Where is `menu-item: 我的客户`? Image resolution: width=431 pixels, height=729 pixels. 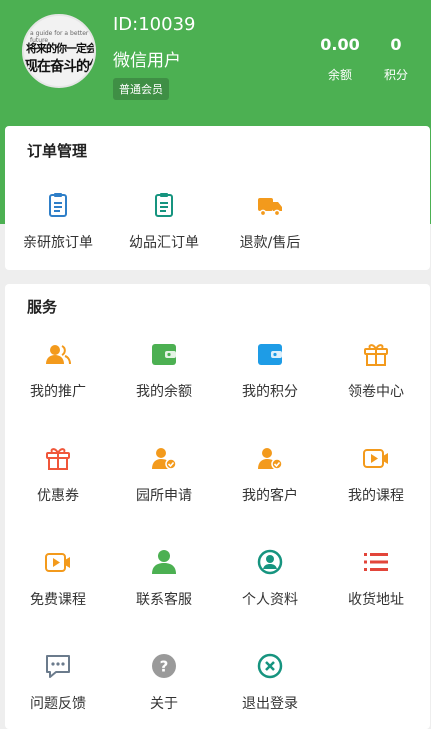 menu-item: 我的客户 is located at coordinates (270, 475).